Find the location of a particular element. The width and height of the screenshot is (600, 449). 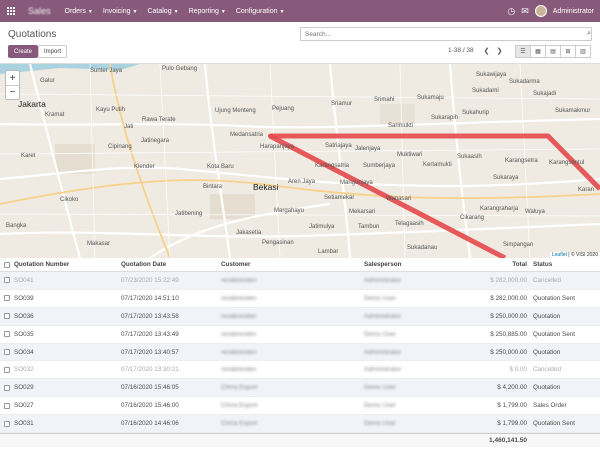

map-label: Bangka is located at coordinates (16, 226).